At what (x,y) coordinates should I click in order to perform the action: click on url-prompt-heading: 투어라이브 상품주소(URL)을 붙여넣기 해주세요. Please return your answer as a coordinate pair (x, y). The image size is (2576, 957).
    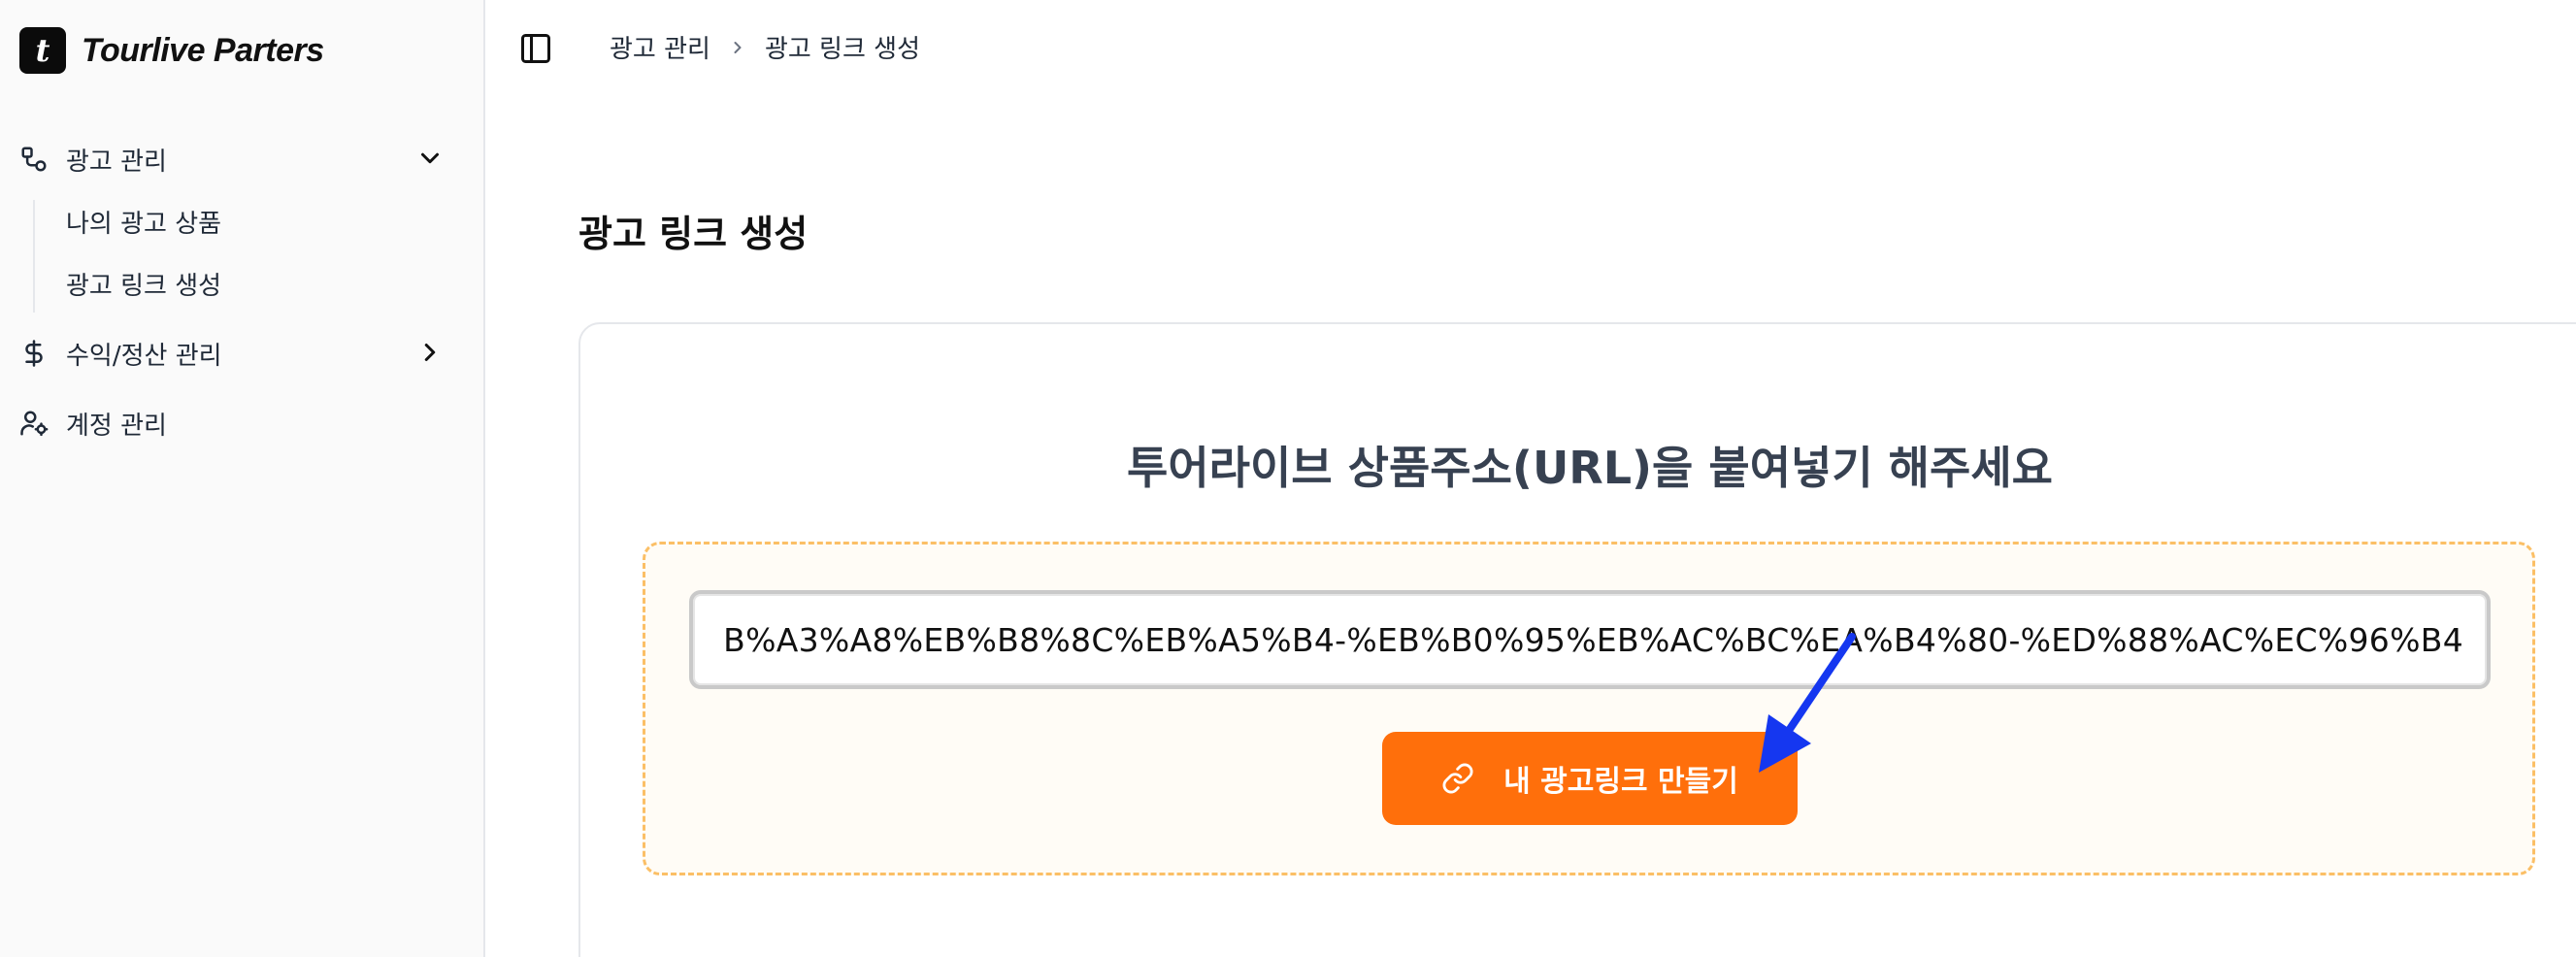
    Looking at the image, I should click on (1590, 468).